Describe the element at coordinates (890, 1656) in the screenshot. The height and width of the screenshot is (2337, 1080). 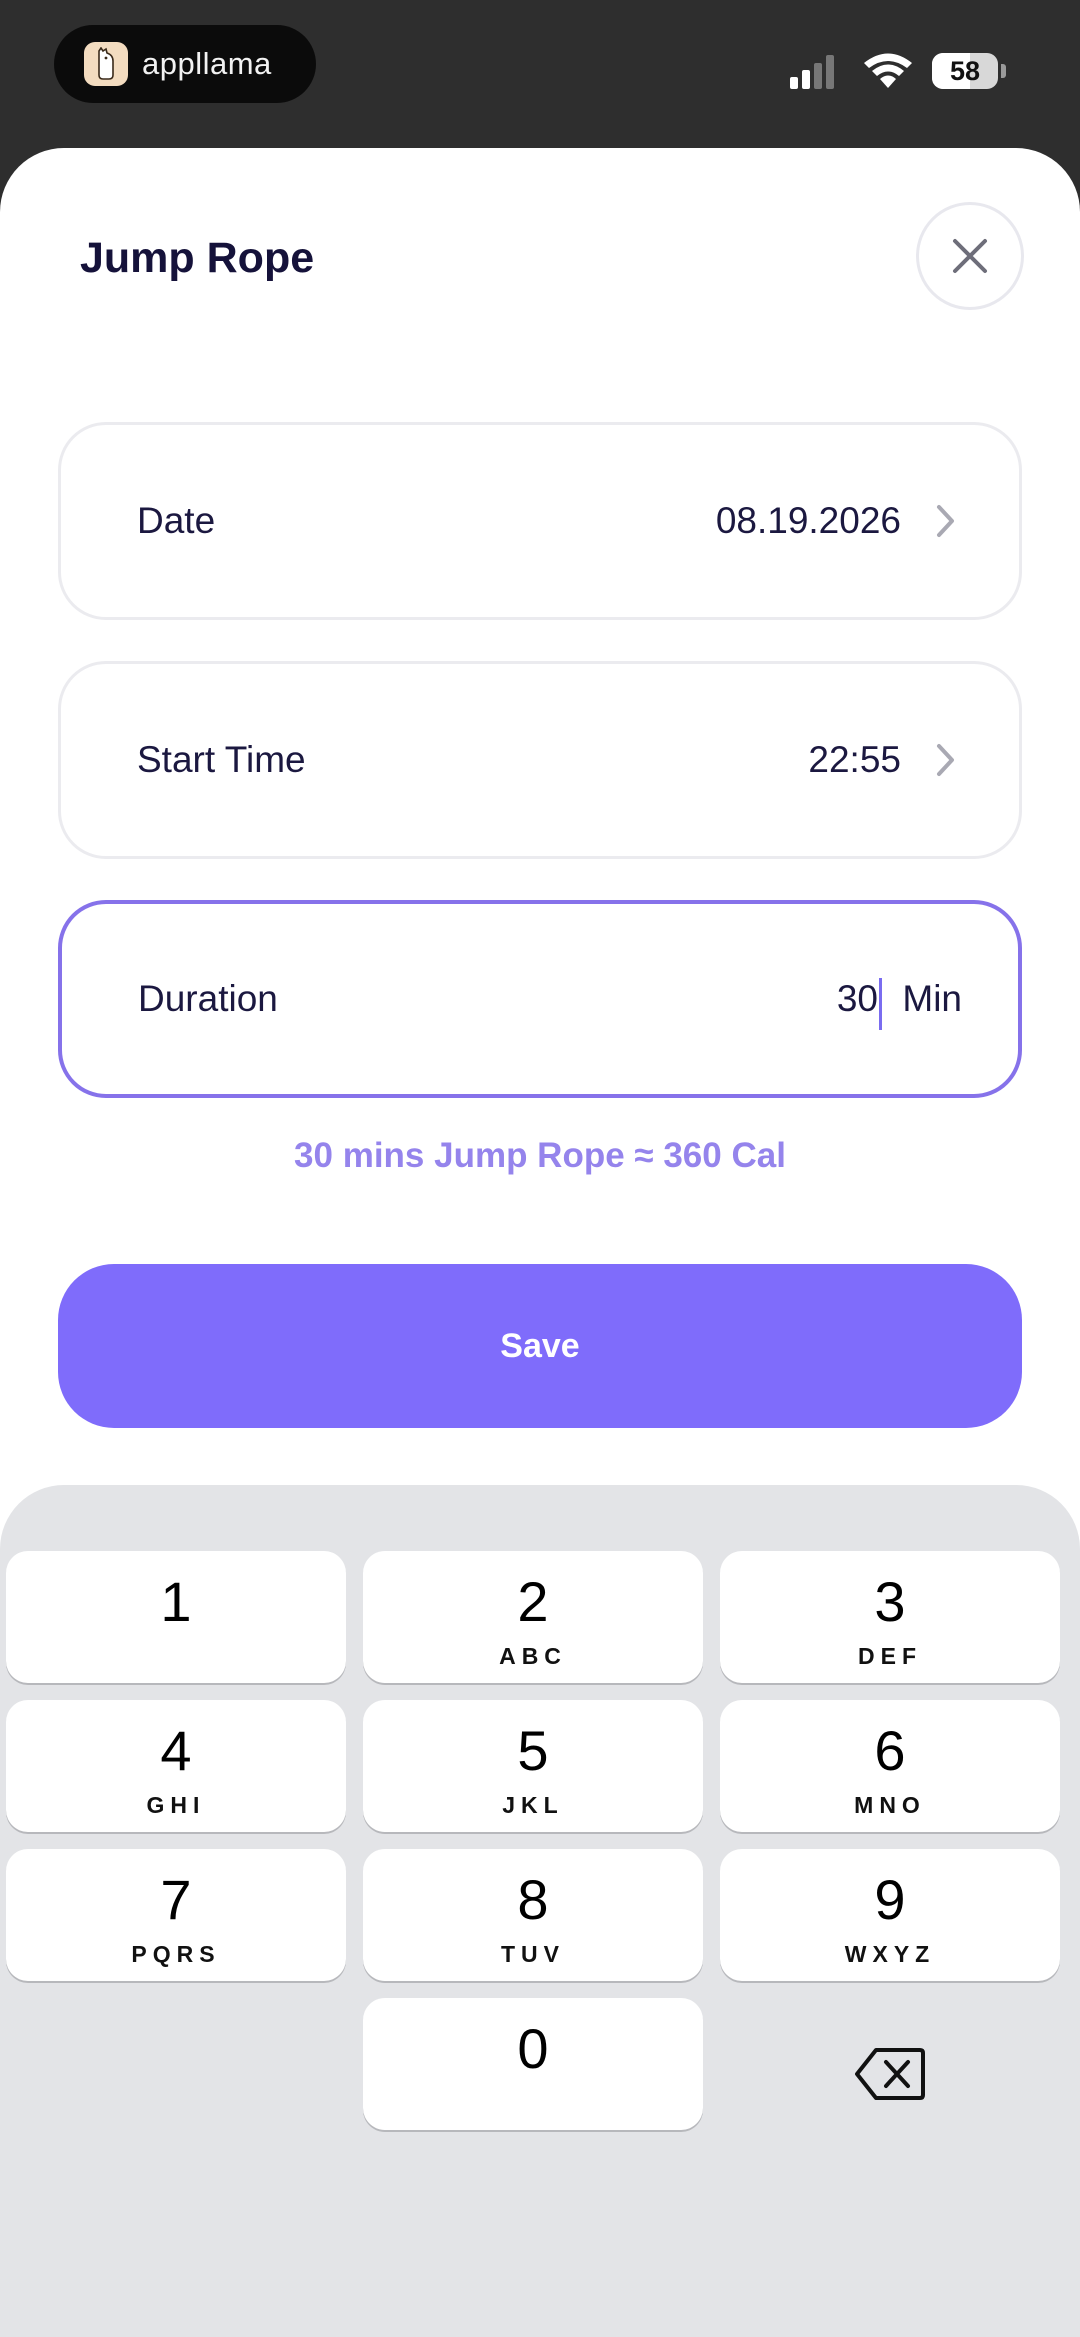
I see `key-letters: DEF` at that location.